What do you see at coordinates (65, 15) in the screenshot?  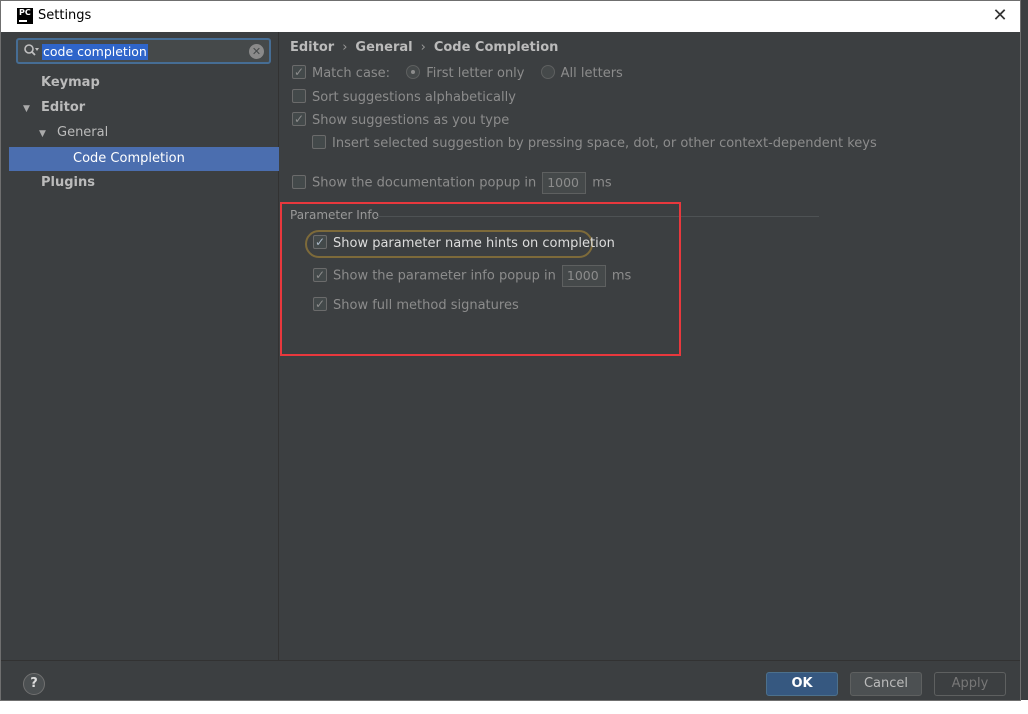 I see `window-title: Settings` at bounding box center [65, 15].